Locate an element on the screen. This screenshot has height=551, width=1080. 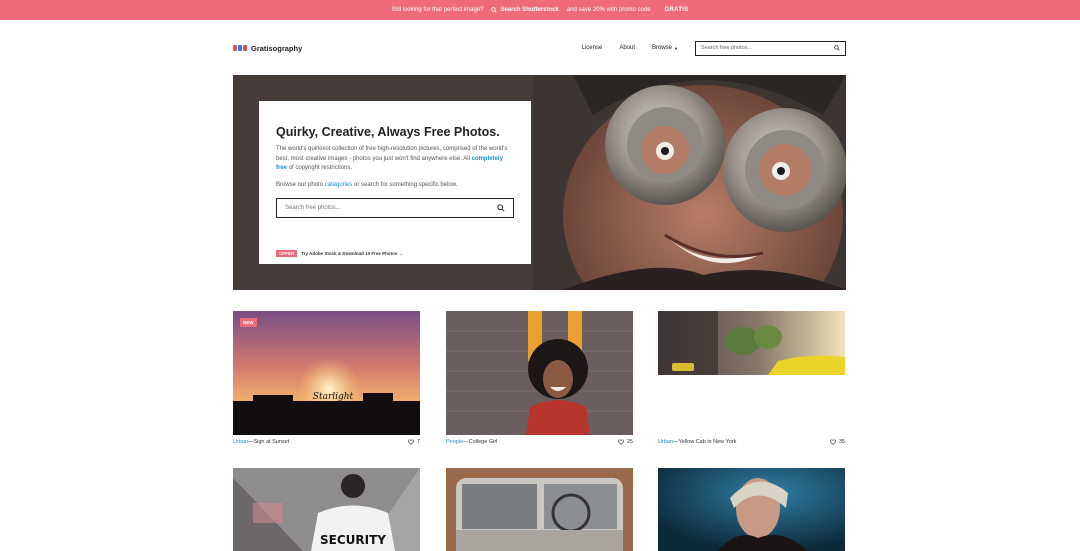
like-count: 7 is located at coordinates (418, 442).